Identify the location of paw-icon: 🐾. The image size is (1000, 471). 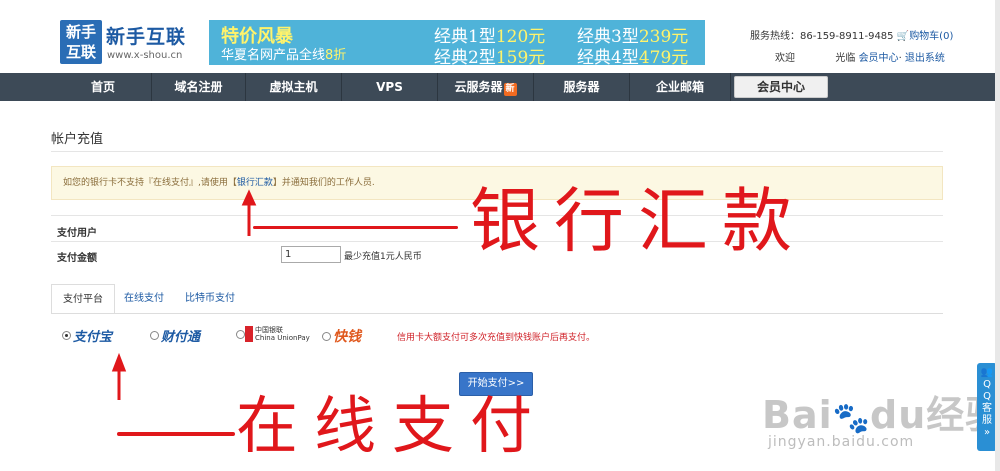
(851, 418).